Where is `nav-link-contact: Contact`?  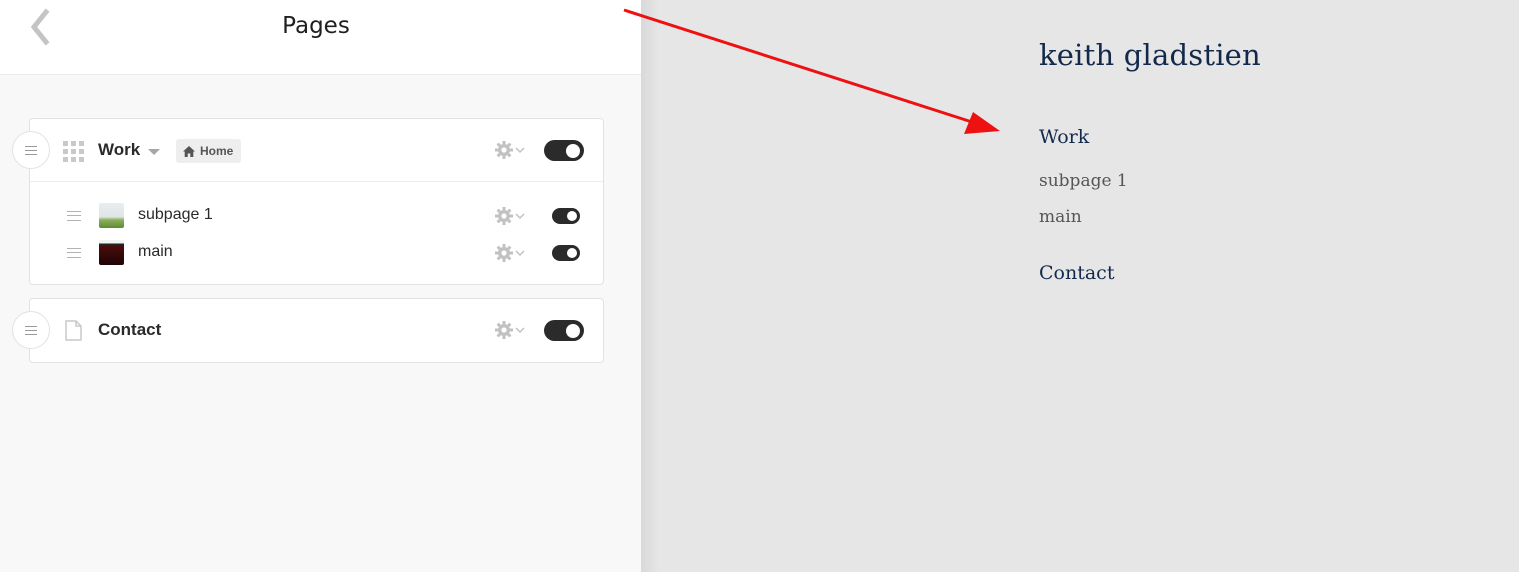 nav-link-contact: Contact is located at coordinates (1076, 273).